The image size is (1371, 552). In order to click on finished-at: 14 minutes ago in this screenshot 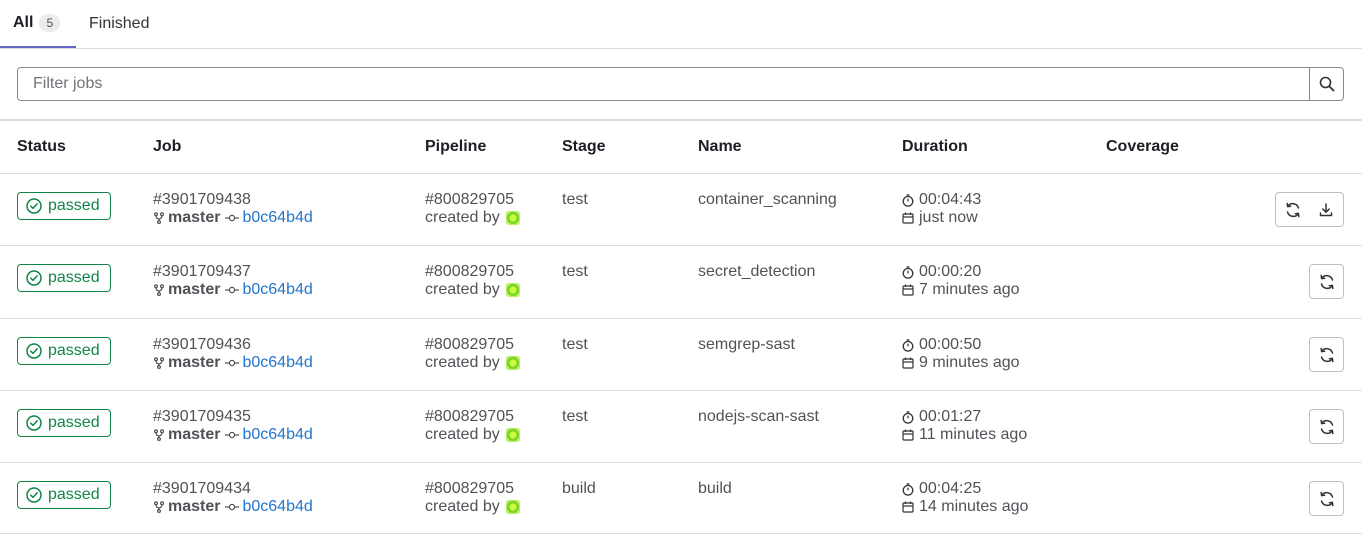, I will do `click(965, 507)`.